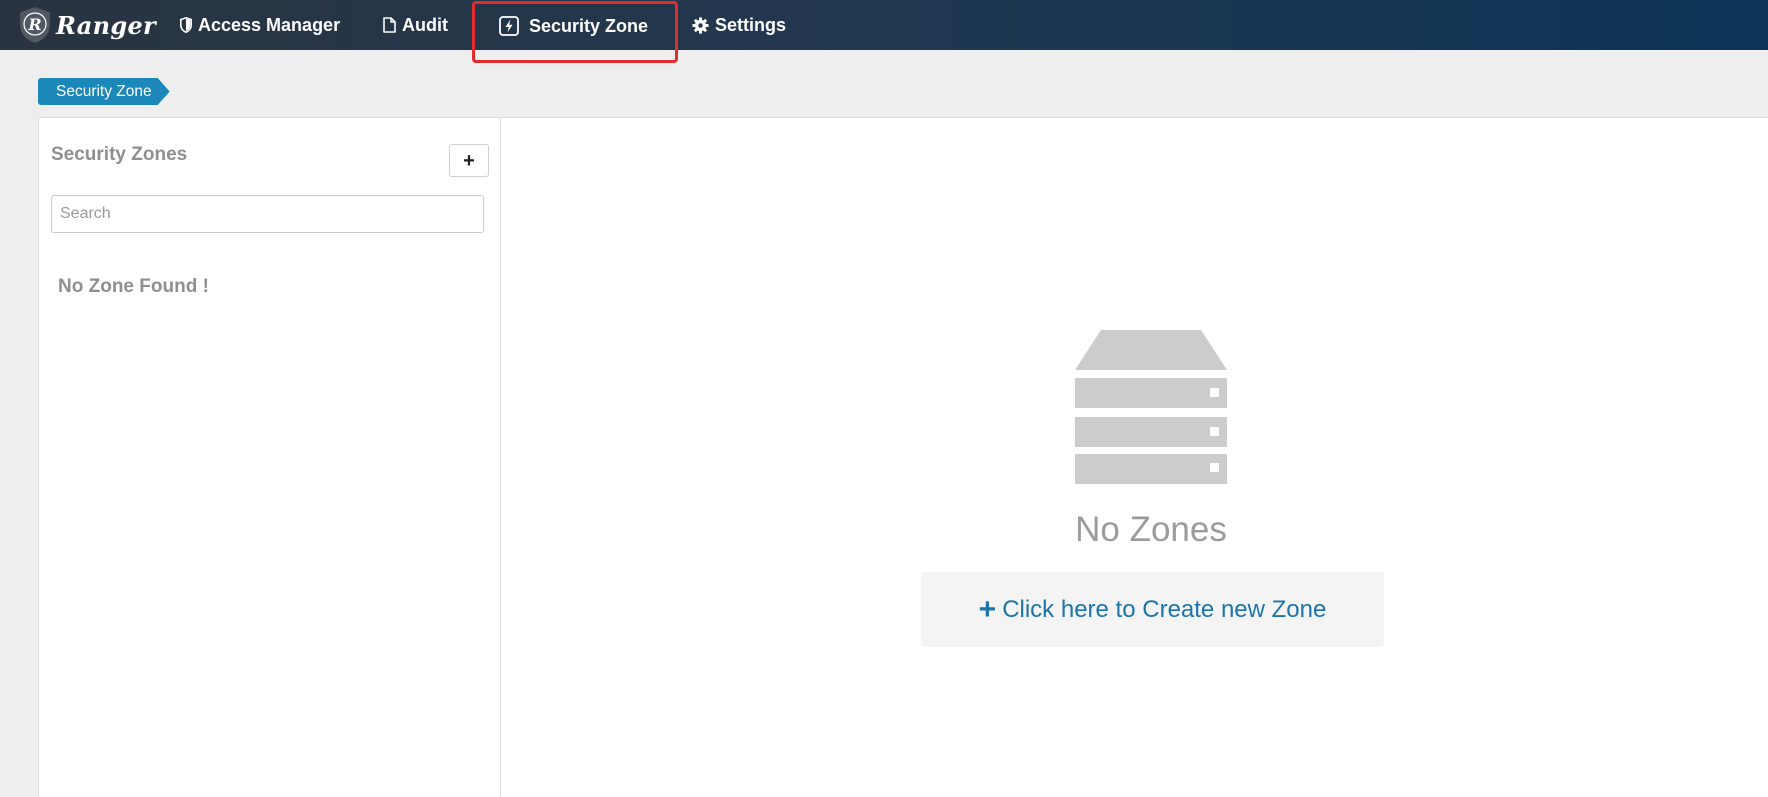 The image size is (1768, 797). What do you see at coordinates (1151, 407) in the screenshot?
I see `server-icon` at bounding box center [1151, 407].